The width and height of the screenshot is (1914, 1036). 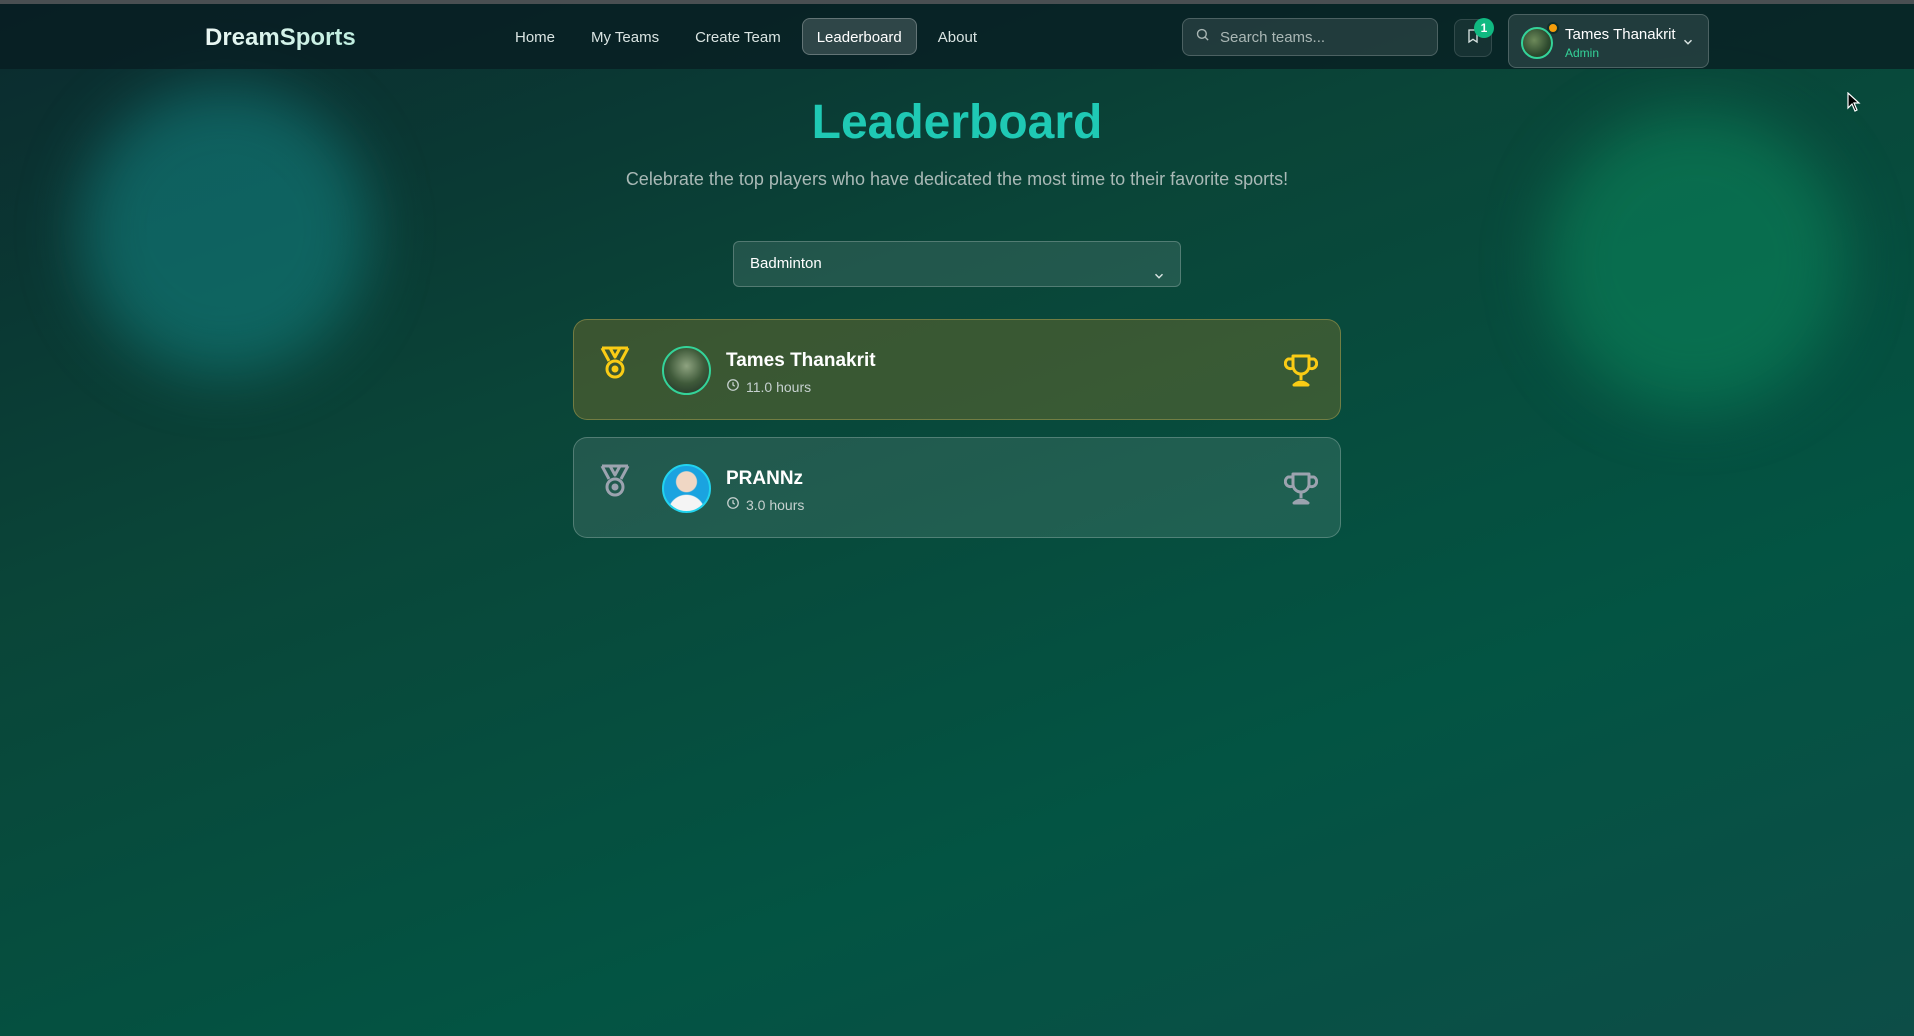 I want to click on nav-link-about: About, so click(x=957, y=36).